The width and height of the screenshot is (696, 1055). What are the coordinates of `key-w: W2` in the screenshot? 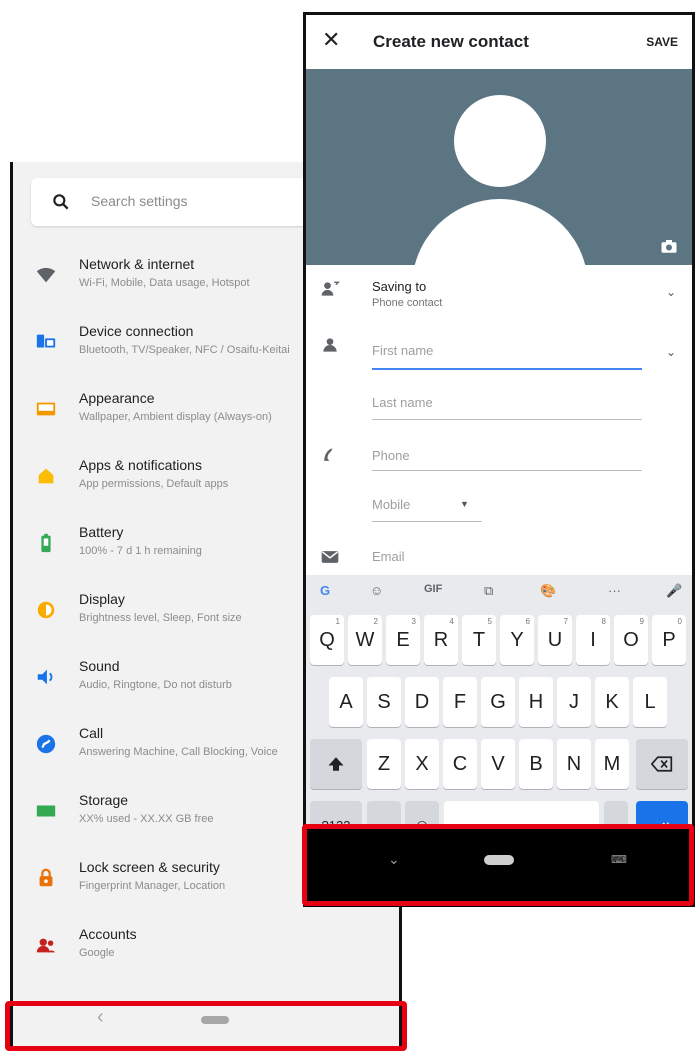 It's located at (365, 640).